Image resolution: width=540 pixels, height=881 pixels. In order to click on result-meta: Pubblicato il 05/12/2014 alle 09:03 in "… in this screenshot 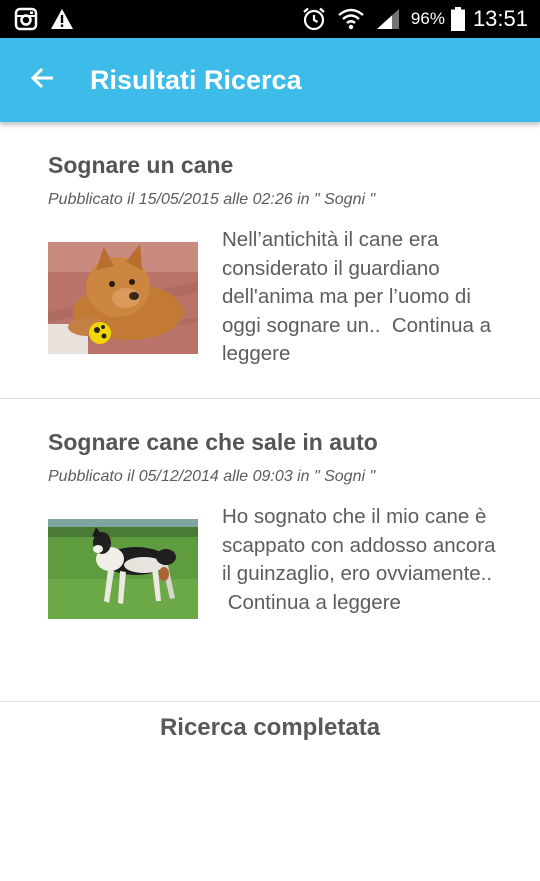, I will do `click(212, 476)`.